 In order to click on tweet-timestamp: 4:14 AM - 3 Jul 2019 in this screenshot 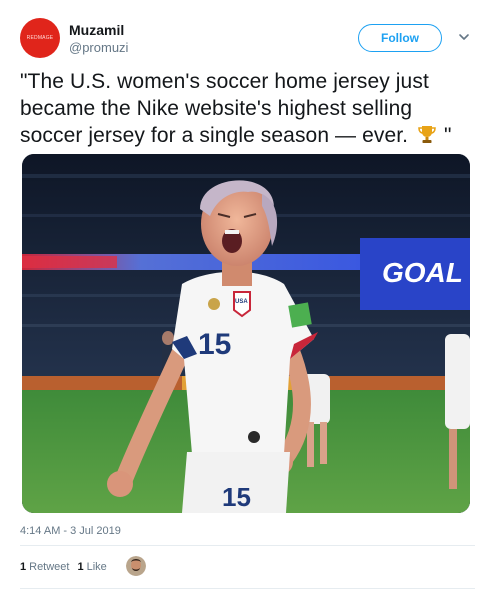, I will do `click(70, 531)`.